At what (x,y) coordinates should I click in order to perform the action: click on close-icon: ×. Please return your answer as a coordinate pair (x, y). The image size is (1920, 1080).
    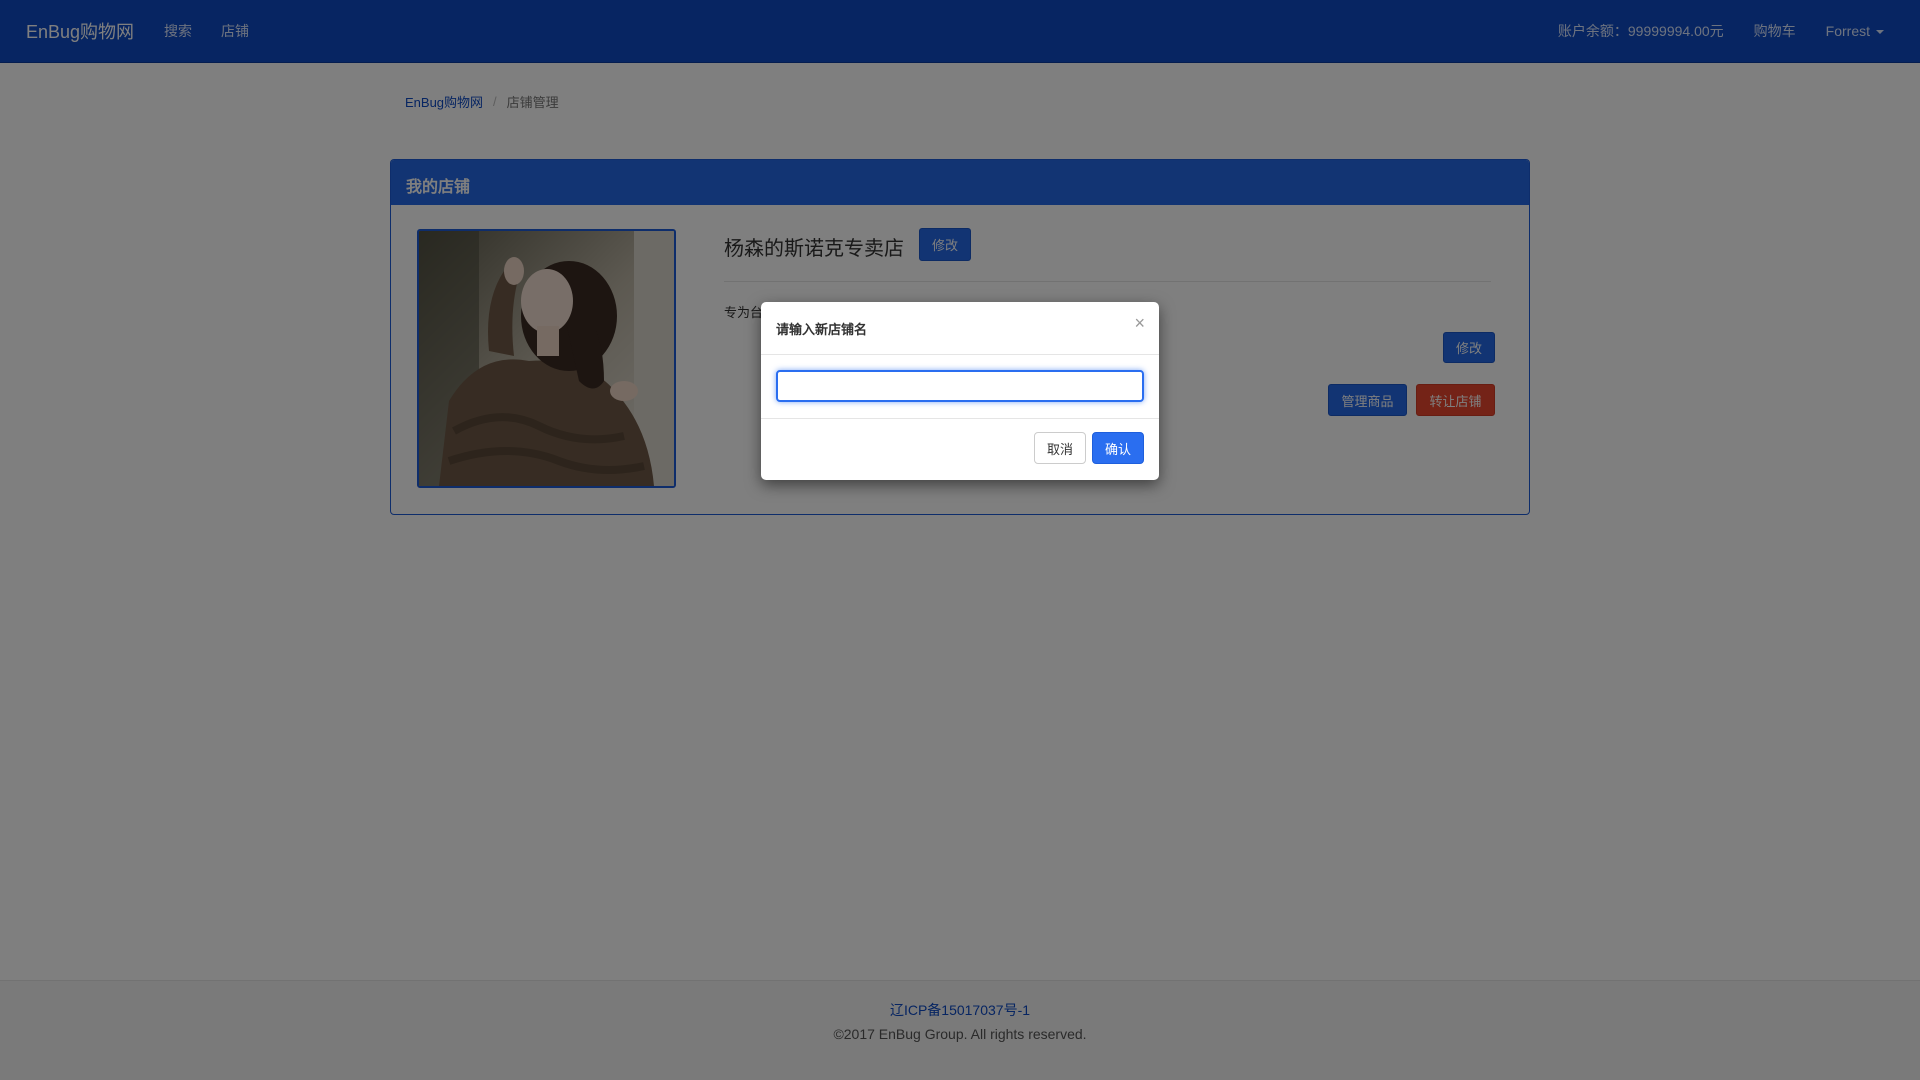
    Looking at the image, I should click on (1139, 323).